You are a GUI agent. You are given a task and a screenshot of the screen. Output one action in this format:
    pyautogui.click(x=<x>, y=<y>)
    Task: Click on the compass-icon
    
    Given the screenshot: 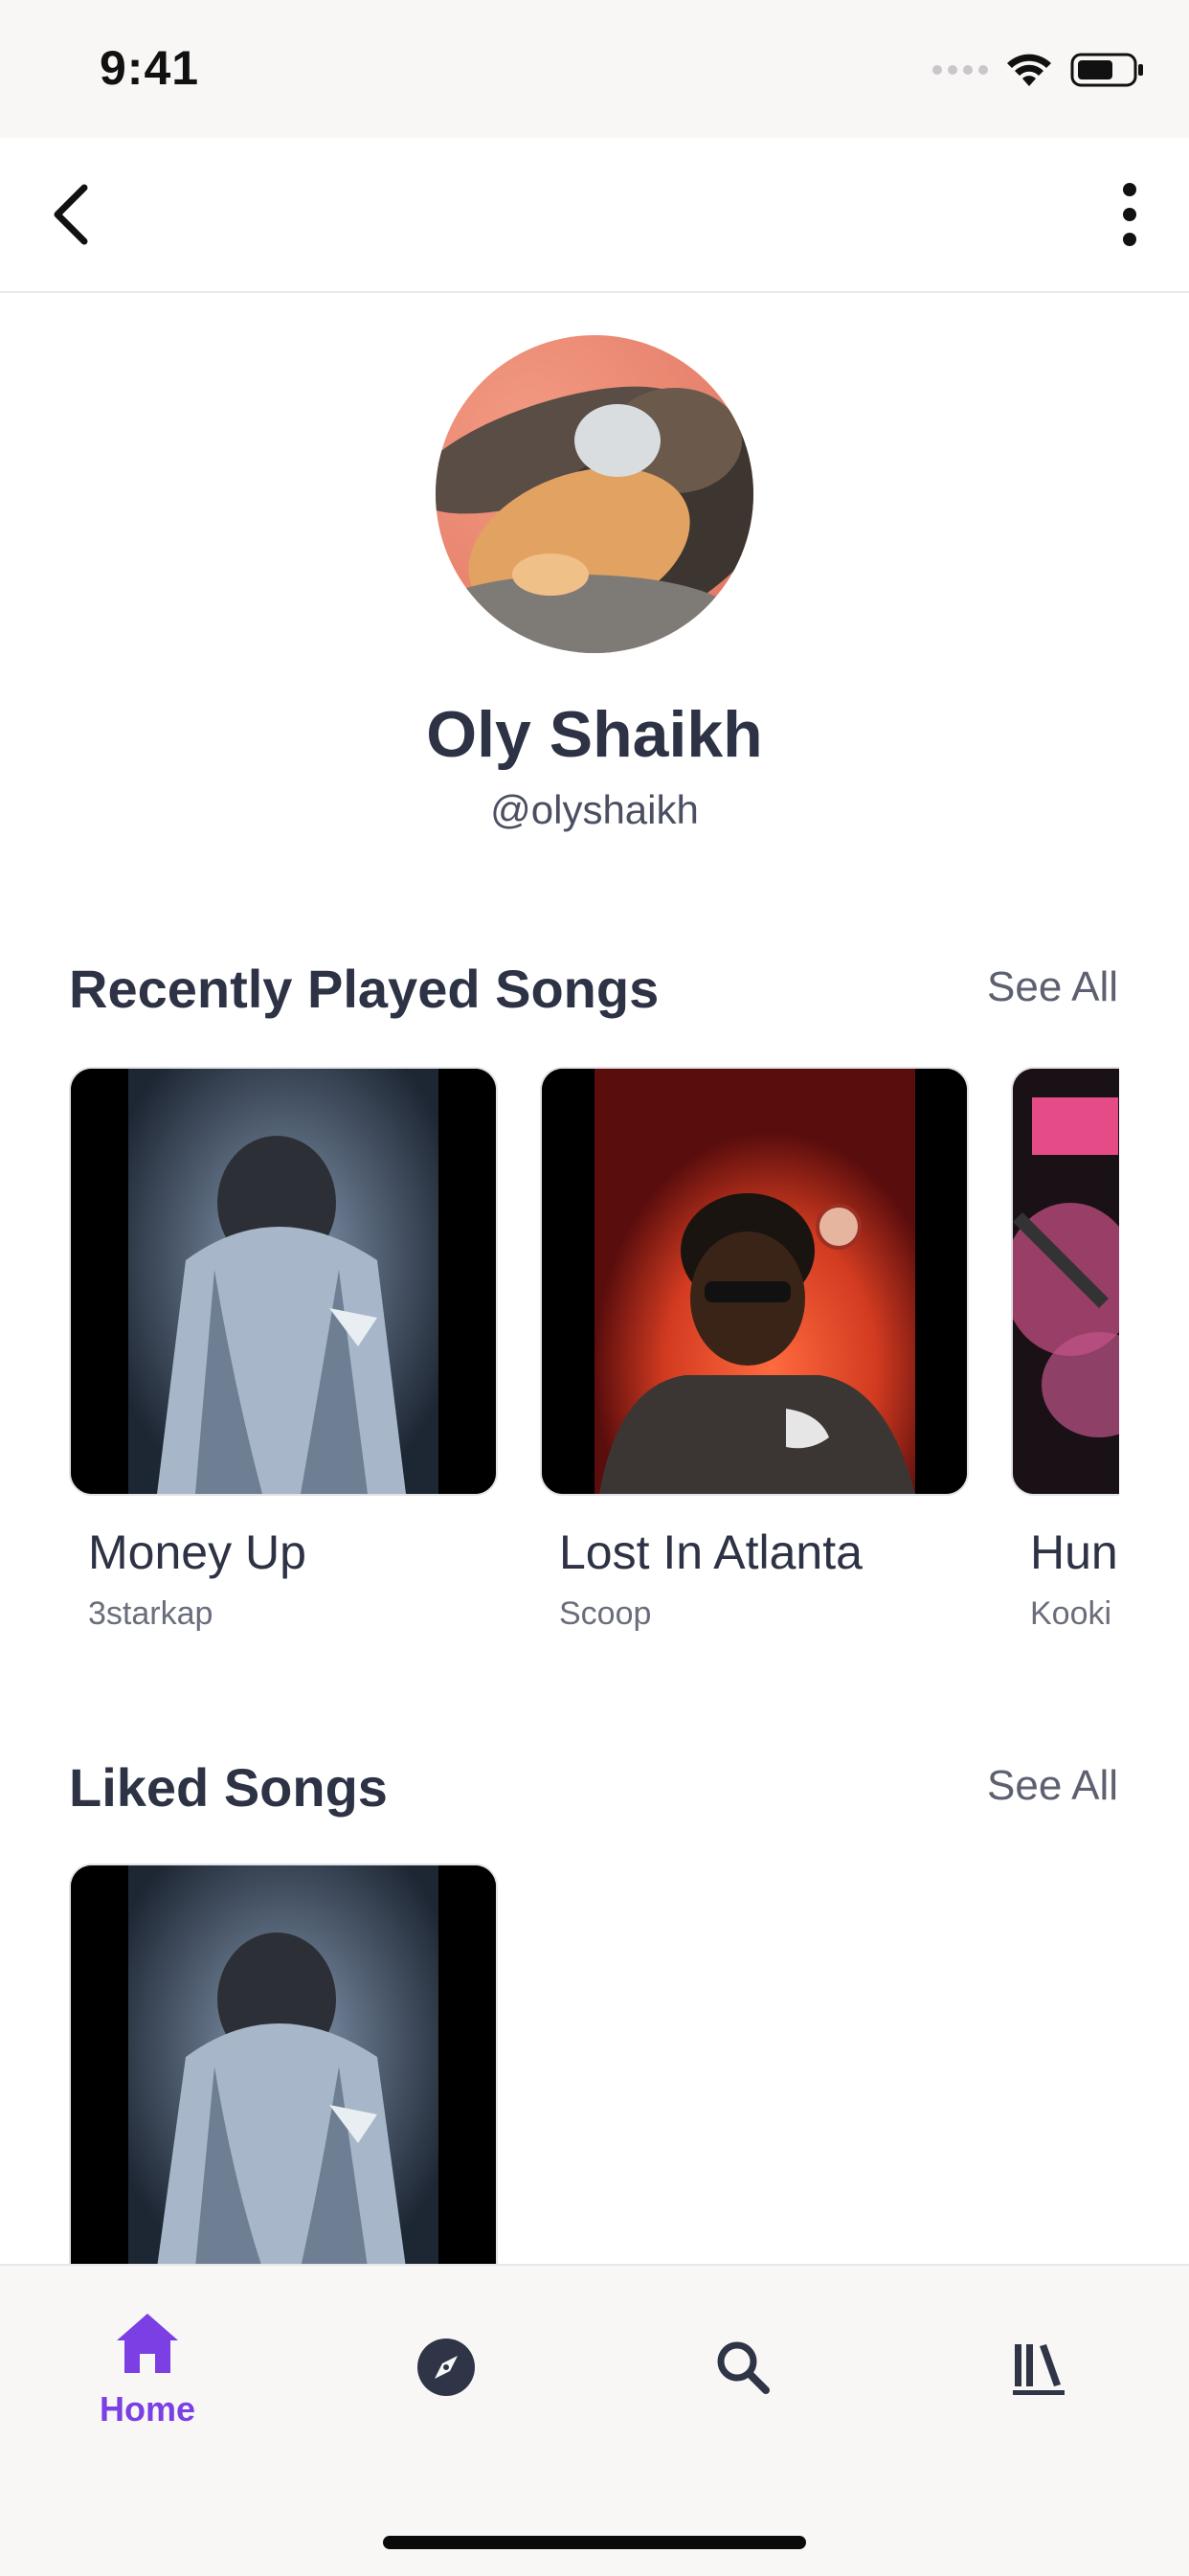 What is the action you would take?
    pyautogui.click(x=446, y=2367)
    